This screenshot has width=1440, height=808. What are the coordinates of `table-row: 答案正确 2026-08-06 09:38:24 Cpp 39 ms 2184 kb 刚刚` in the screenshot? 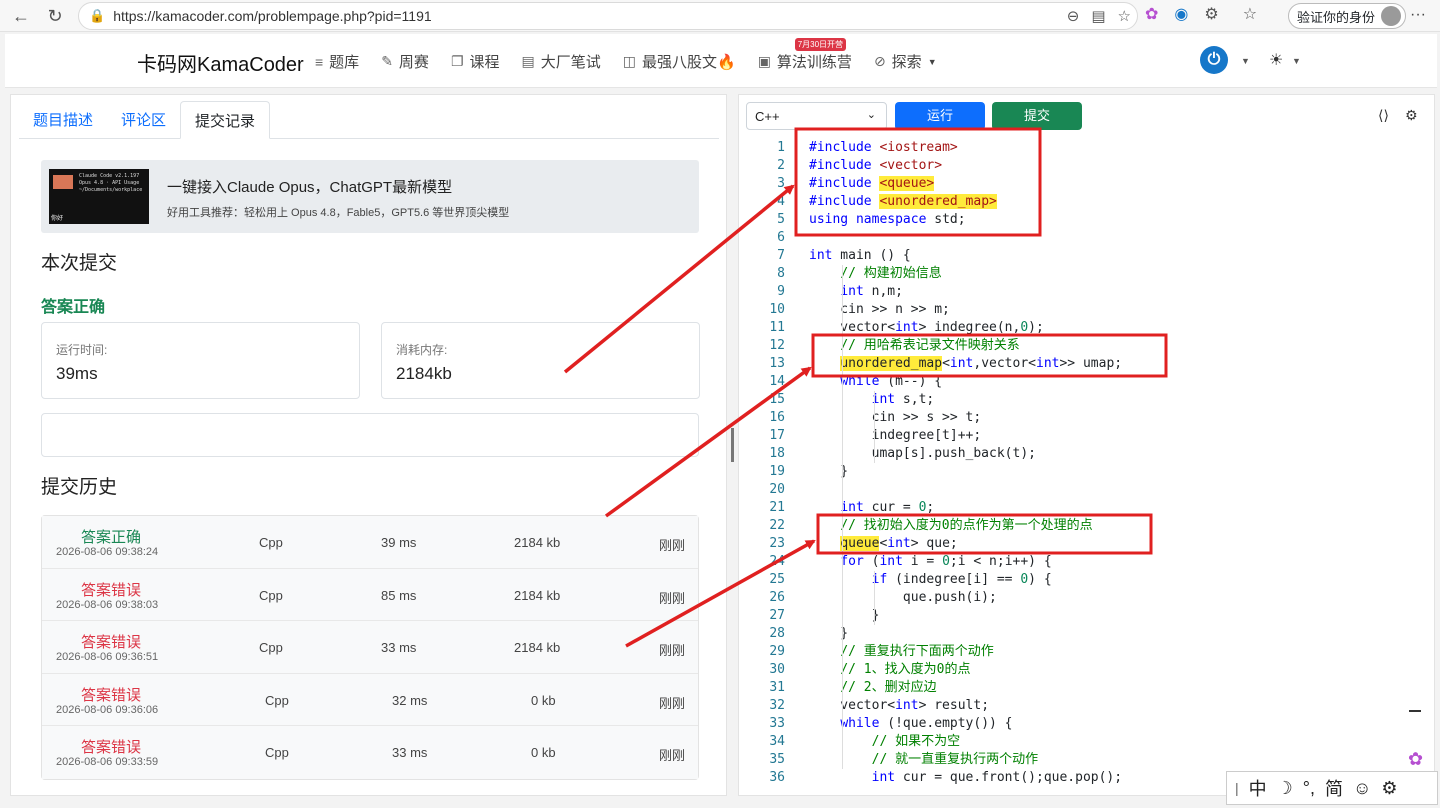 It's located at (370, 542).